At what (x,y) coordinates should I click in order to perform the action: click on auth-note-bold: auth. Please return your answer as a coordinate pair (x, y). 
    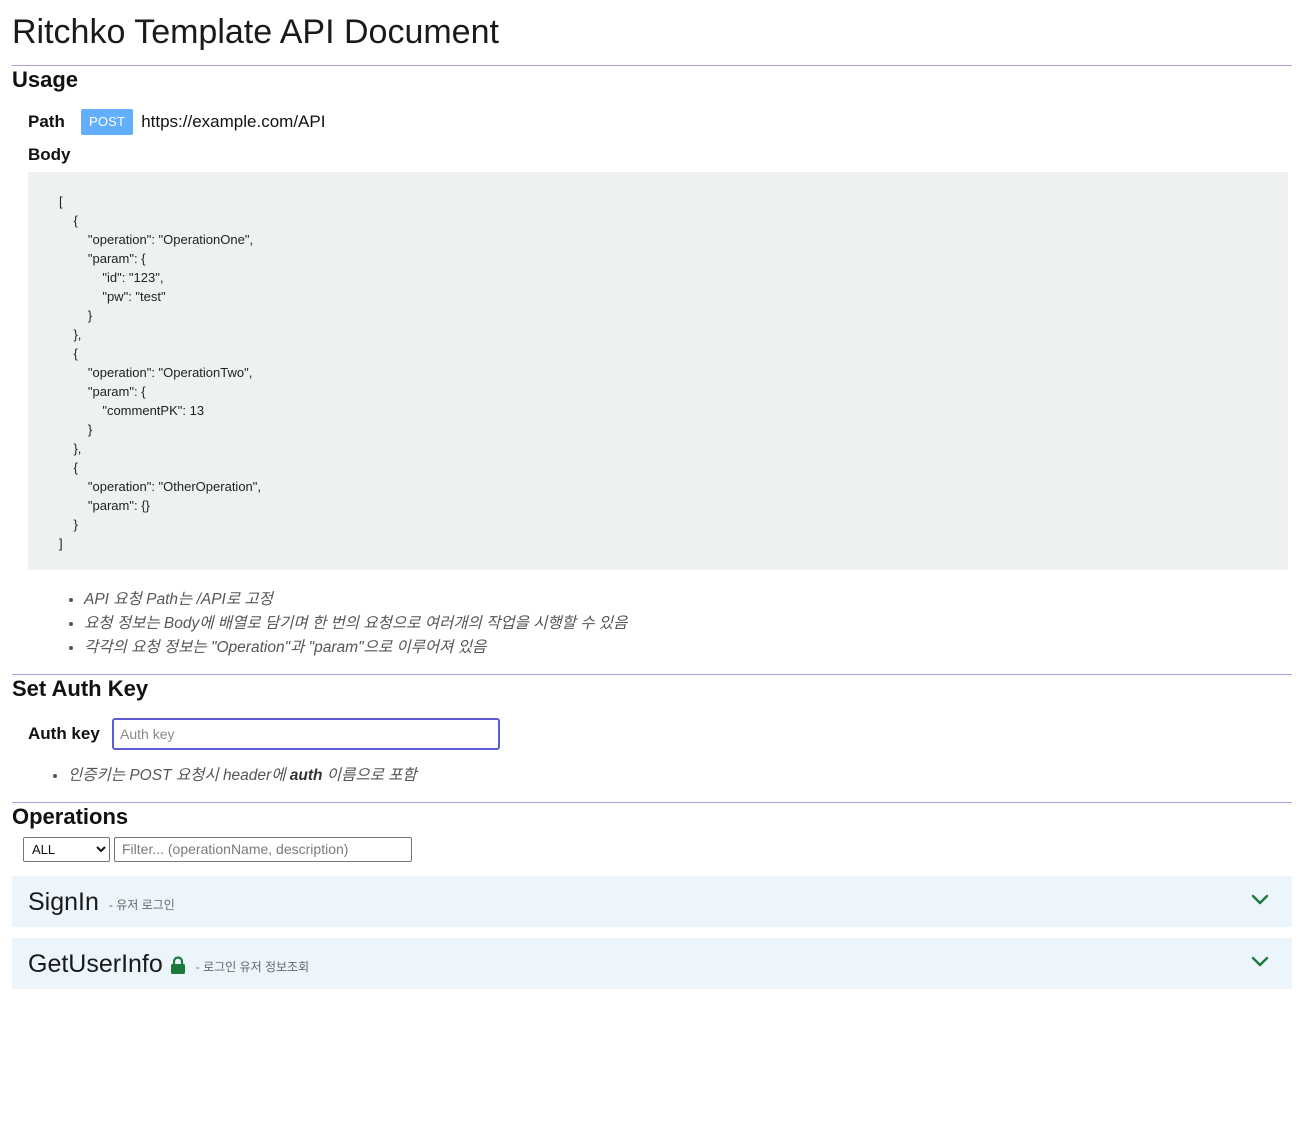
    Looking at the image, I should click on (306, 775).